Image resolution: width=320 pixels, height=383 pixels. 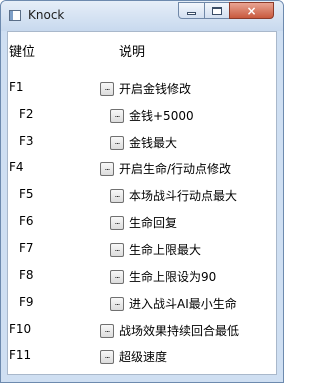 I want to click on close-button: ×, so click(x=251, y=10).